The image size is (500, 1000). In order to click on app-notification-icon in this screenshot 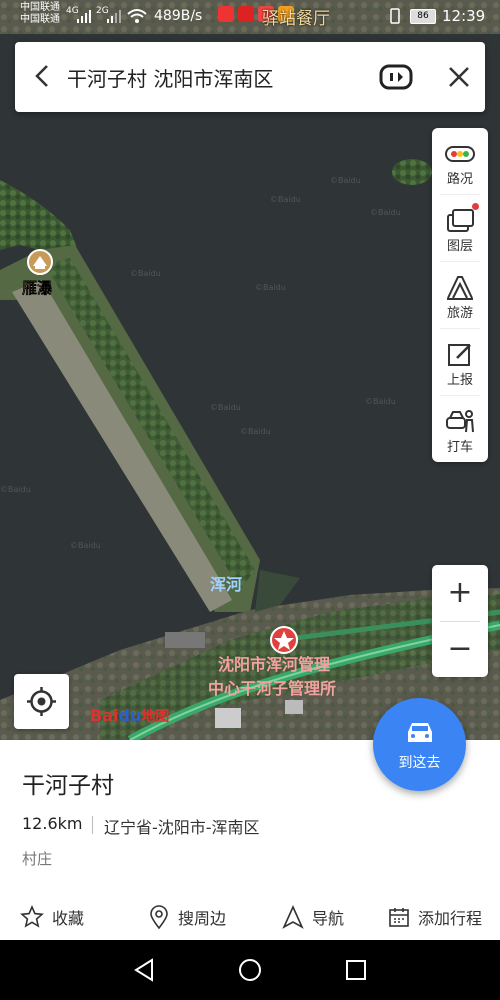, I will do `click(246, 14)`.